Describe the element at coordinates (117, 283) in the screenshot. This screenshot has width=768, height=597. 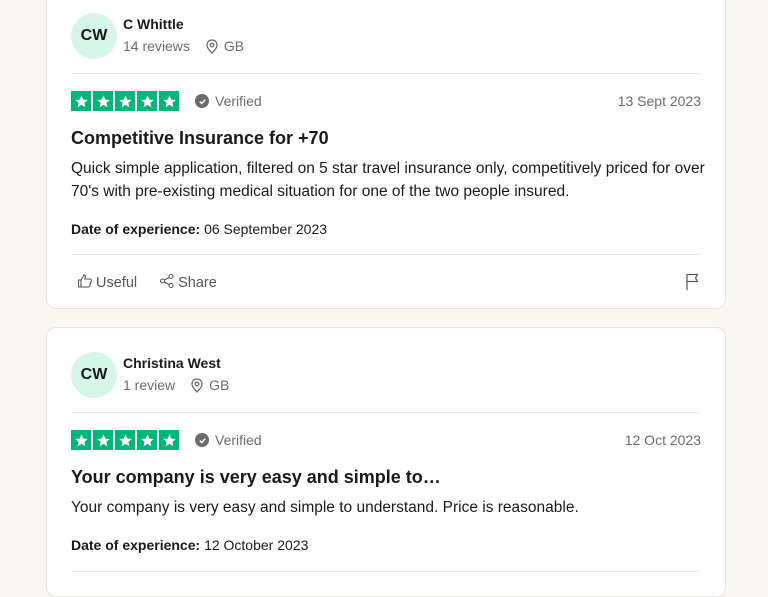
I see `useful-label: Useful` at that location.